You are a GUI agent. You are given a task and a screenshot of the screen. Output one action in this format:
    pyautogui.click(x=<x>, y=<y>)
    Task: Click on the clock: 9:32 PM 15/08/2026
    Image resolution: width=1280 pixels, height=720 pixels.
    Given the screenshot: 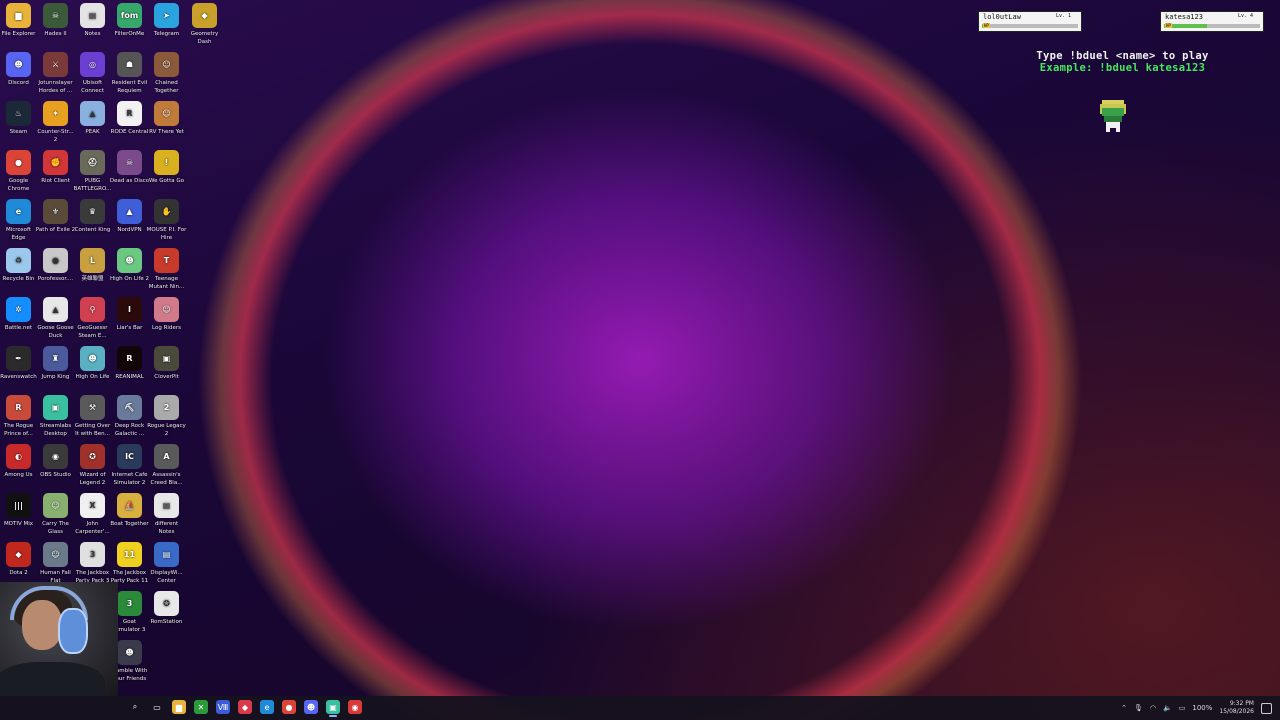 What is the action you would take?
    pyautogui.click(x=1236, y=708)
    